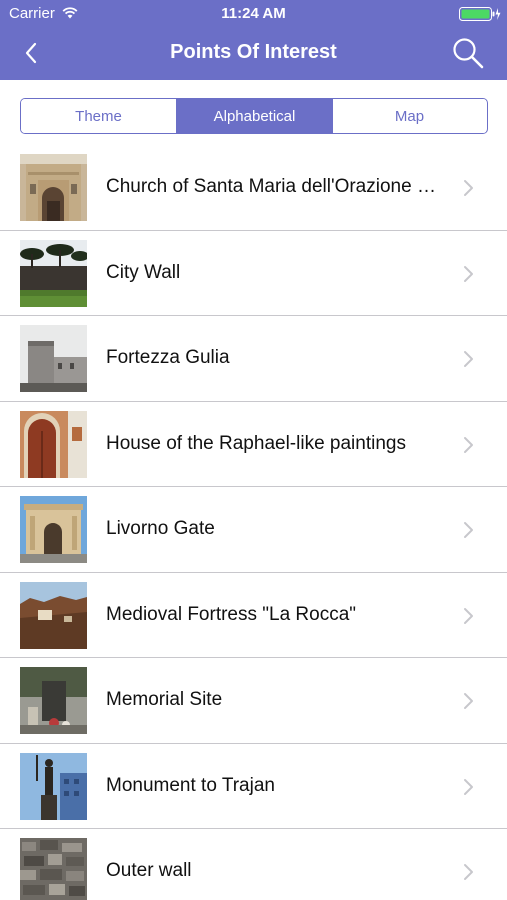 This screenshot has width=507, height=900. I want to click on search-icon, so click(468, 53).